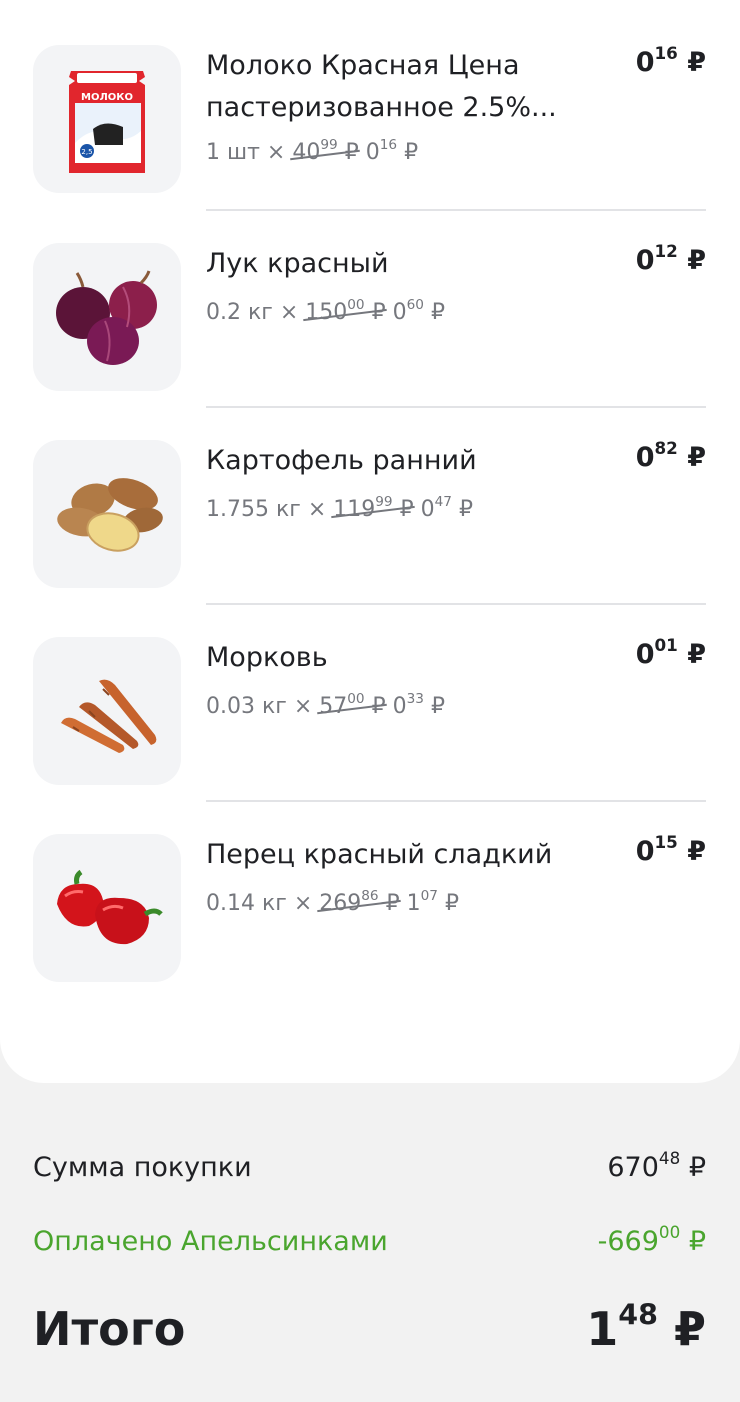 This screenshot has width=740, height=1402. I want to click on list-item: Лук красный 0.2 кг × 15000 ₽ 060 ₽ 012 ₽, so click(370, 303).